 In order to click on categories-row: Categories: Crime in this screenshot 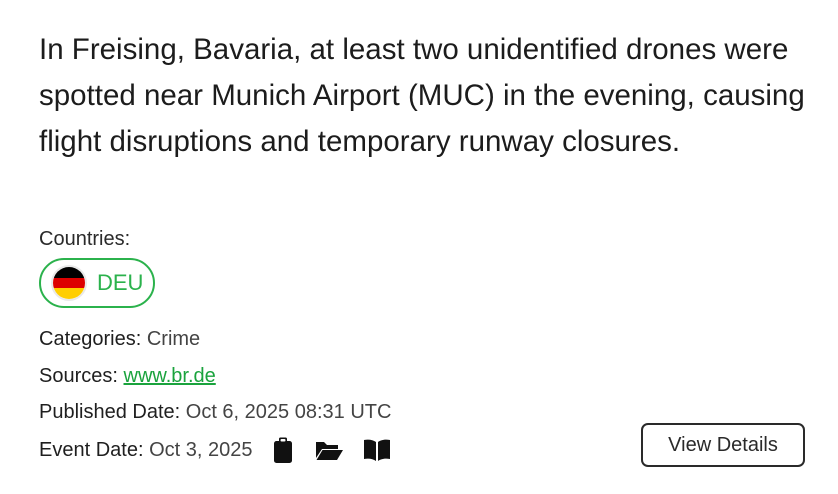, I will do `click(119, 339)`.